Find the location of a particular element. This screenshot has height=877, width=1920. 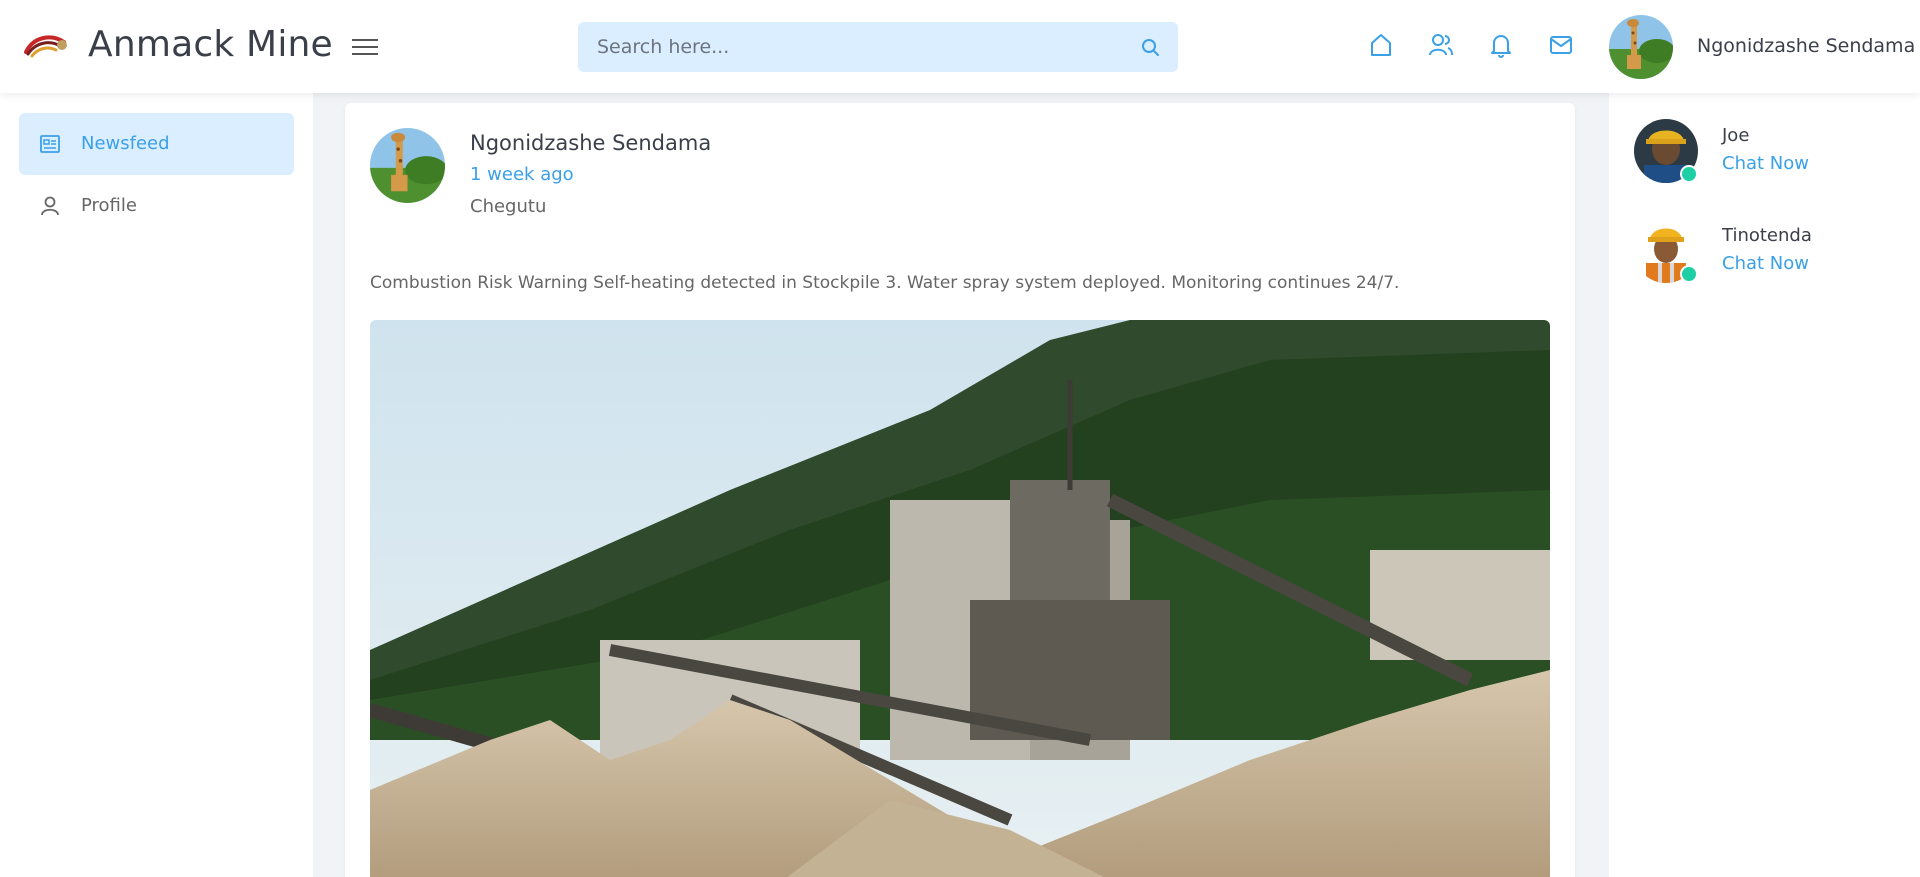

contact-item: Joe Chat Now is located at coordinates (1764, 154).